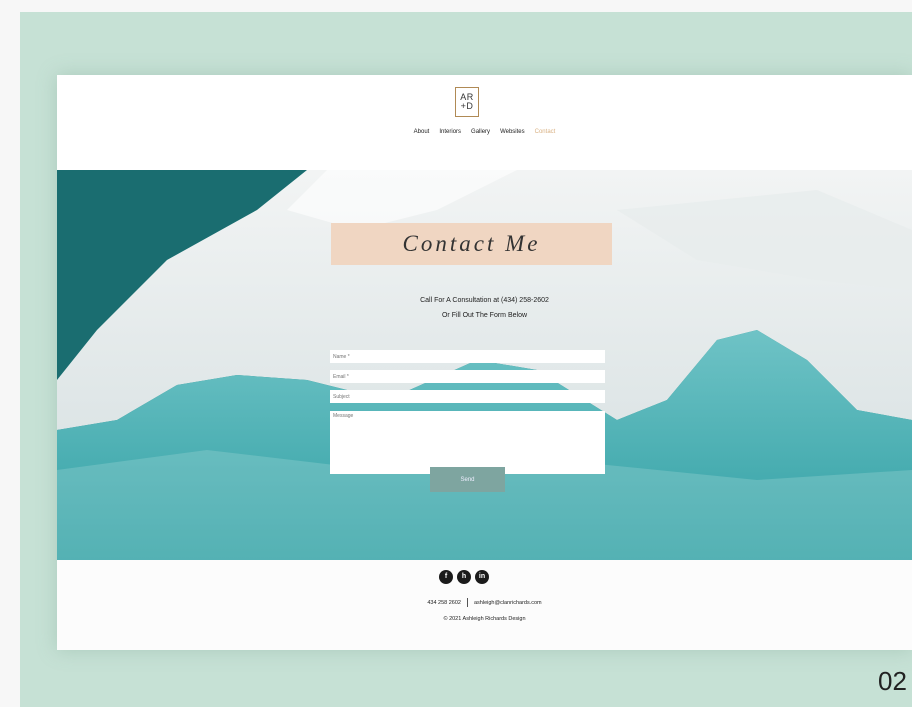  What do you see at coordinates (480, 132) in the screenshot?
I see `nav-item-gallery: Gallery` at bounding box center [480, 132].